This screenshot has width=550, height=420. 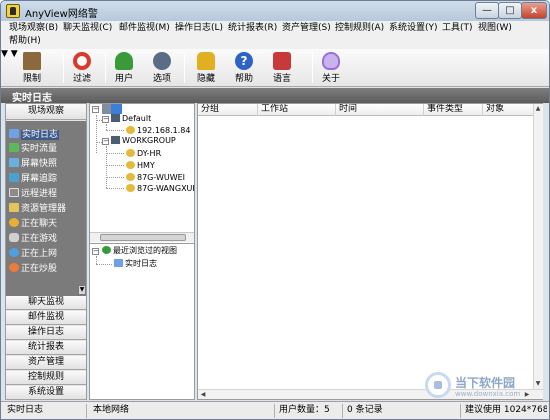 I want to click on chat-icon, so click(x=14, y=222).